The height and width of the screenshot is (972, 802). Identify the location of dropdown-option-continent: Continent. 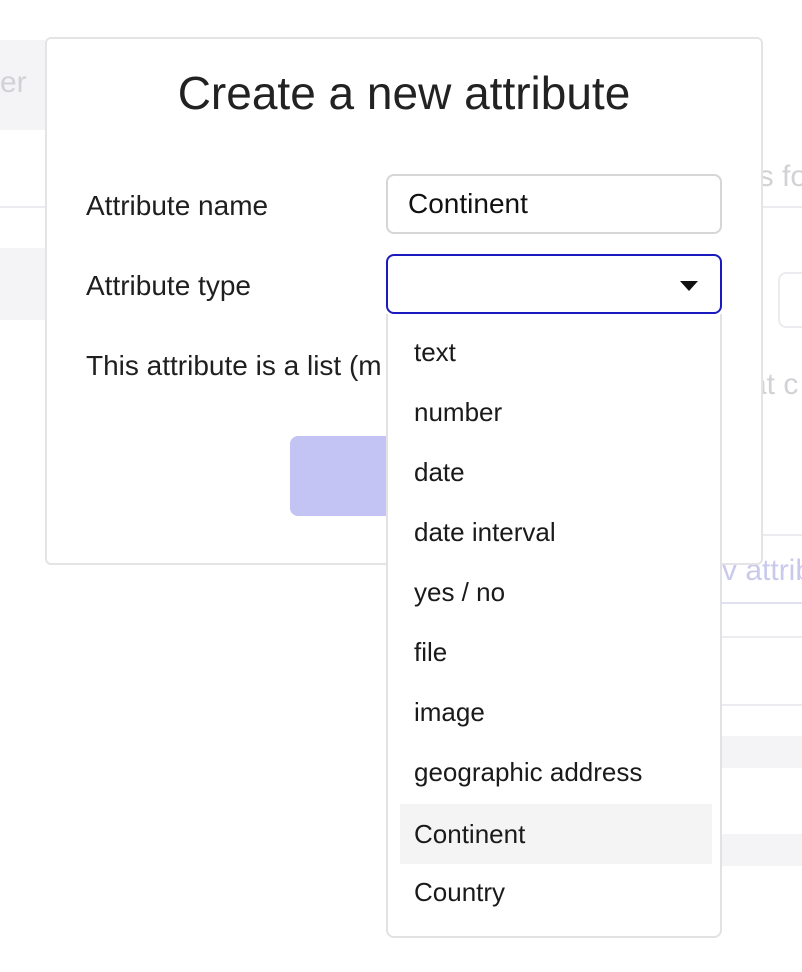
(556, 834).